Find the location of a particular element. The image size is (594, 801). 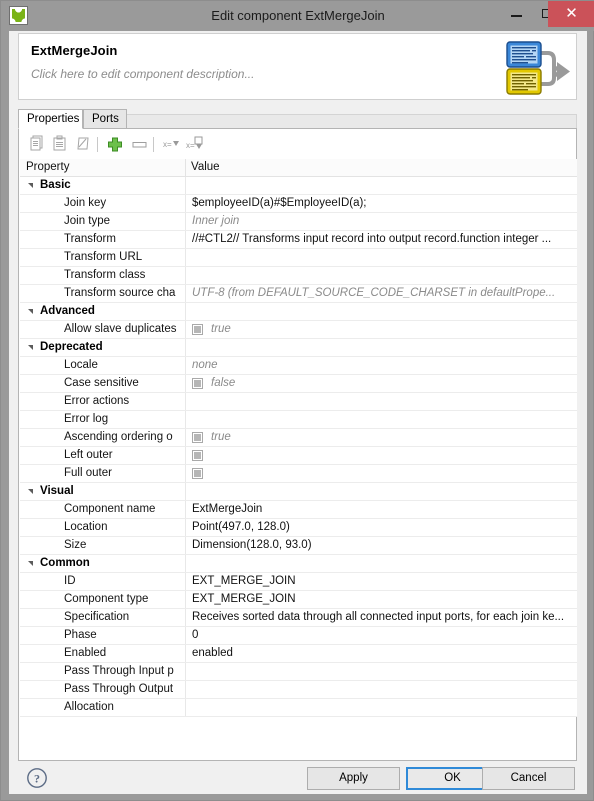

property-row: Join type Inner join is located at coordinates (298, 222).